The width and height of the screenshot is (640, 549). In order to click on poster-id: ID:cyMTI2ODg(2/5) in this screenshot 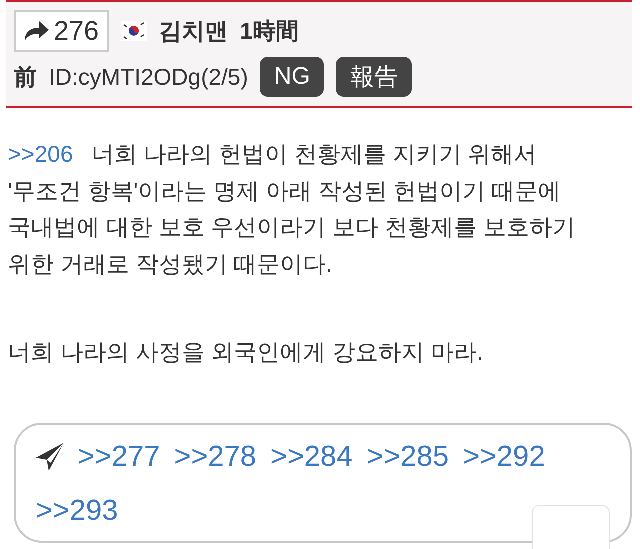, I will do `click(148, 77)`.